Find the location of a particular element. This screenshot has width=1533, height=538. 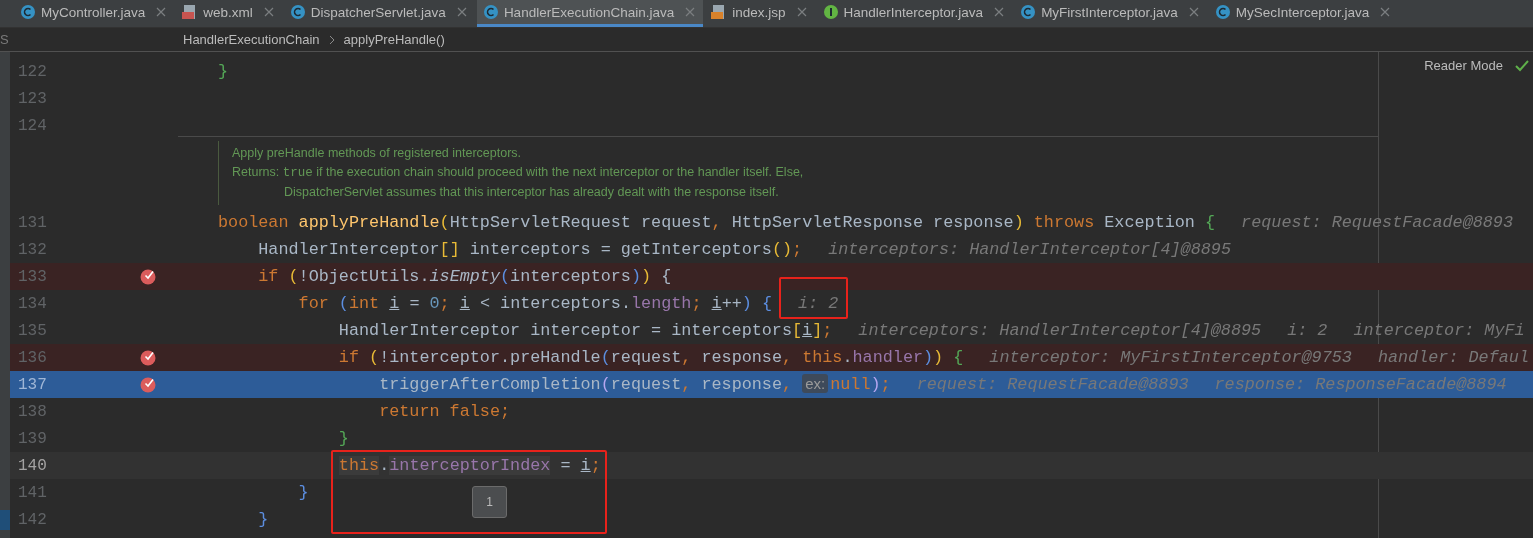

code-line: triggerAfterCompletion(request, response, ex: null); request: RequestFacade@8893 response: ResponseFacade@8894 is located at coordinates (942, 384).